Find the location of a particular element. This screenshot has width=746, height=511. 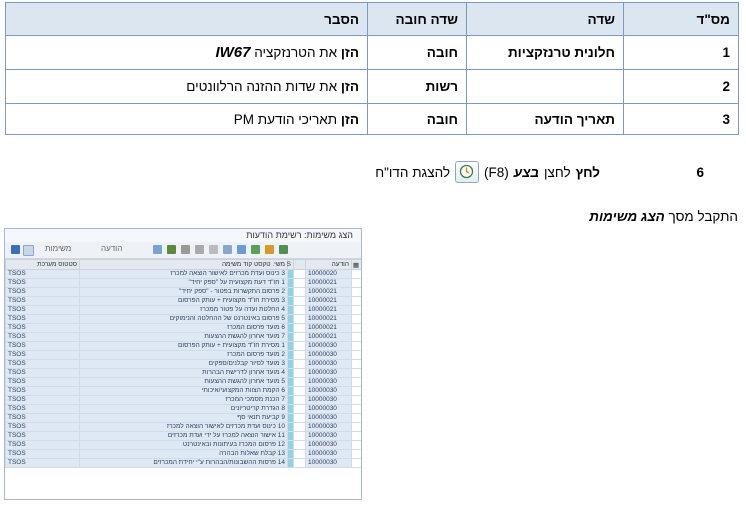

col-notification: הודעה is located at coordinates (328, 264).